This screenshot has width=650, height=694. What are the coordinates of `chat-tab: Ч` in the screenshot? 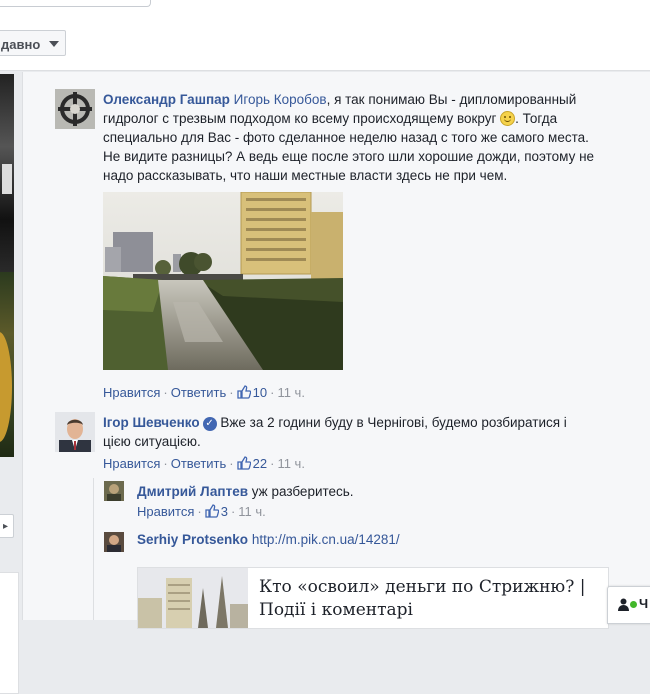 It's located at (628, 605).